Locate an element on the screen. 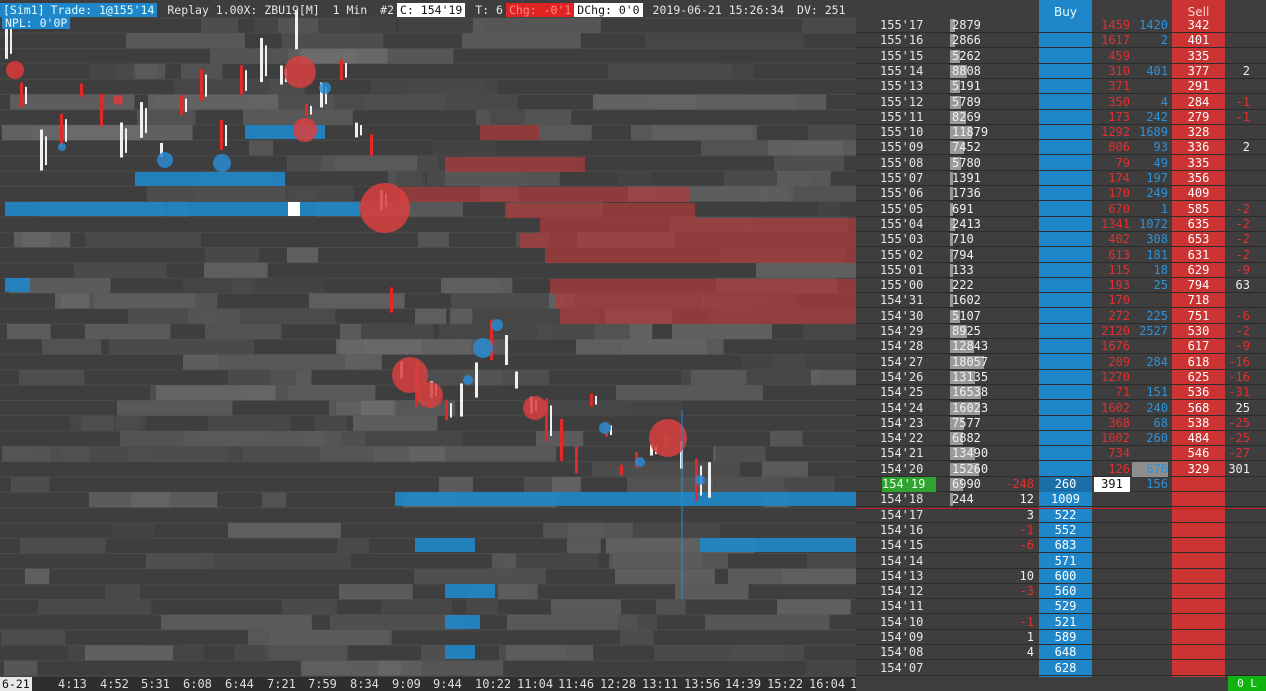  ladder-row: 155'13 5191 371 291 is located at coordinates (1061, 86).